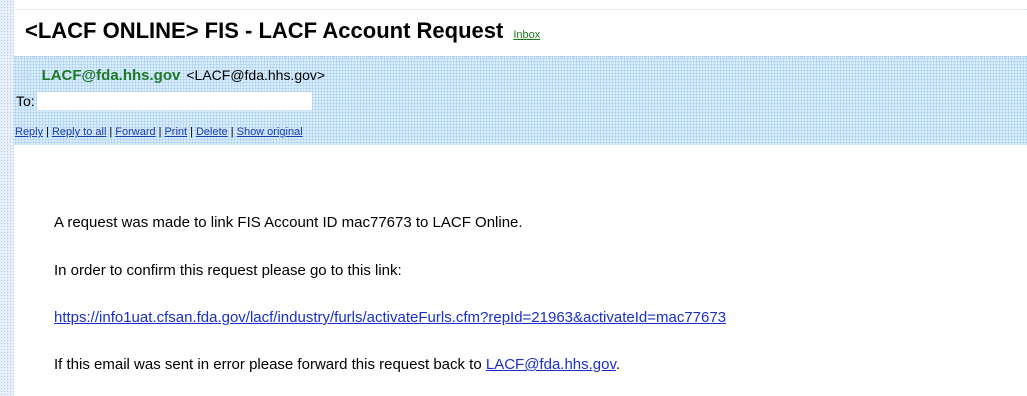  I want to click on reply-to-all-link: Reply to all, so click(79, 132).